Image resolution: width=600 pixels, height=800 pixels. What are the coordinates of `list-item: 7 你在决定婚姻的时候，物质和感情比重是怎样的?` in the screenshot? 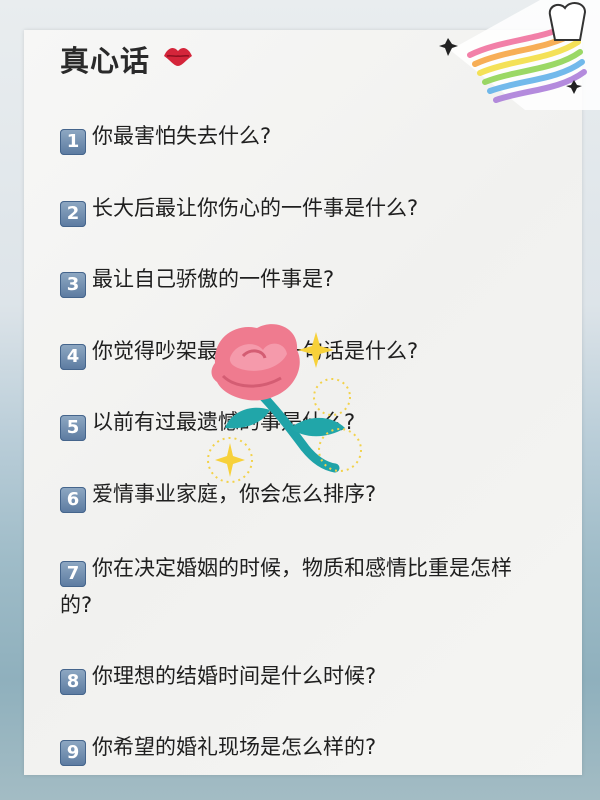 It's located at (300, 586).